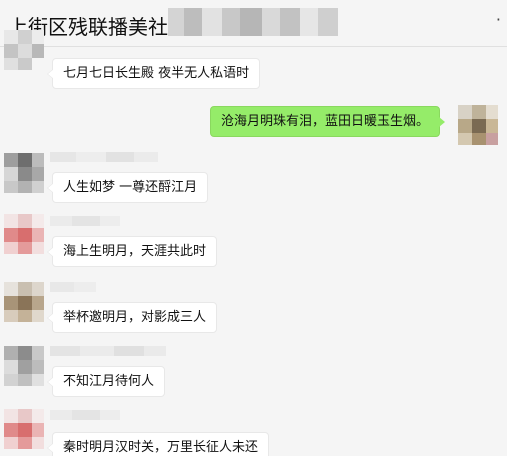 The image size is (507, 456). I want to click on chat-header: 上街区残联播美社工 ·, so click(253, 23).